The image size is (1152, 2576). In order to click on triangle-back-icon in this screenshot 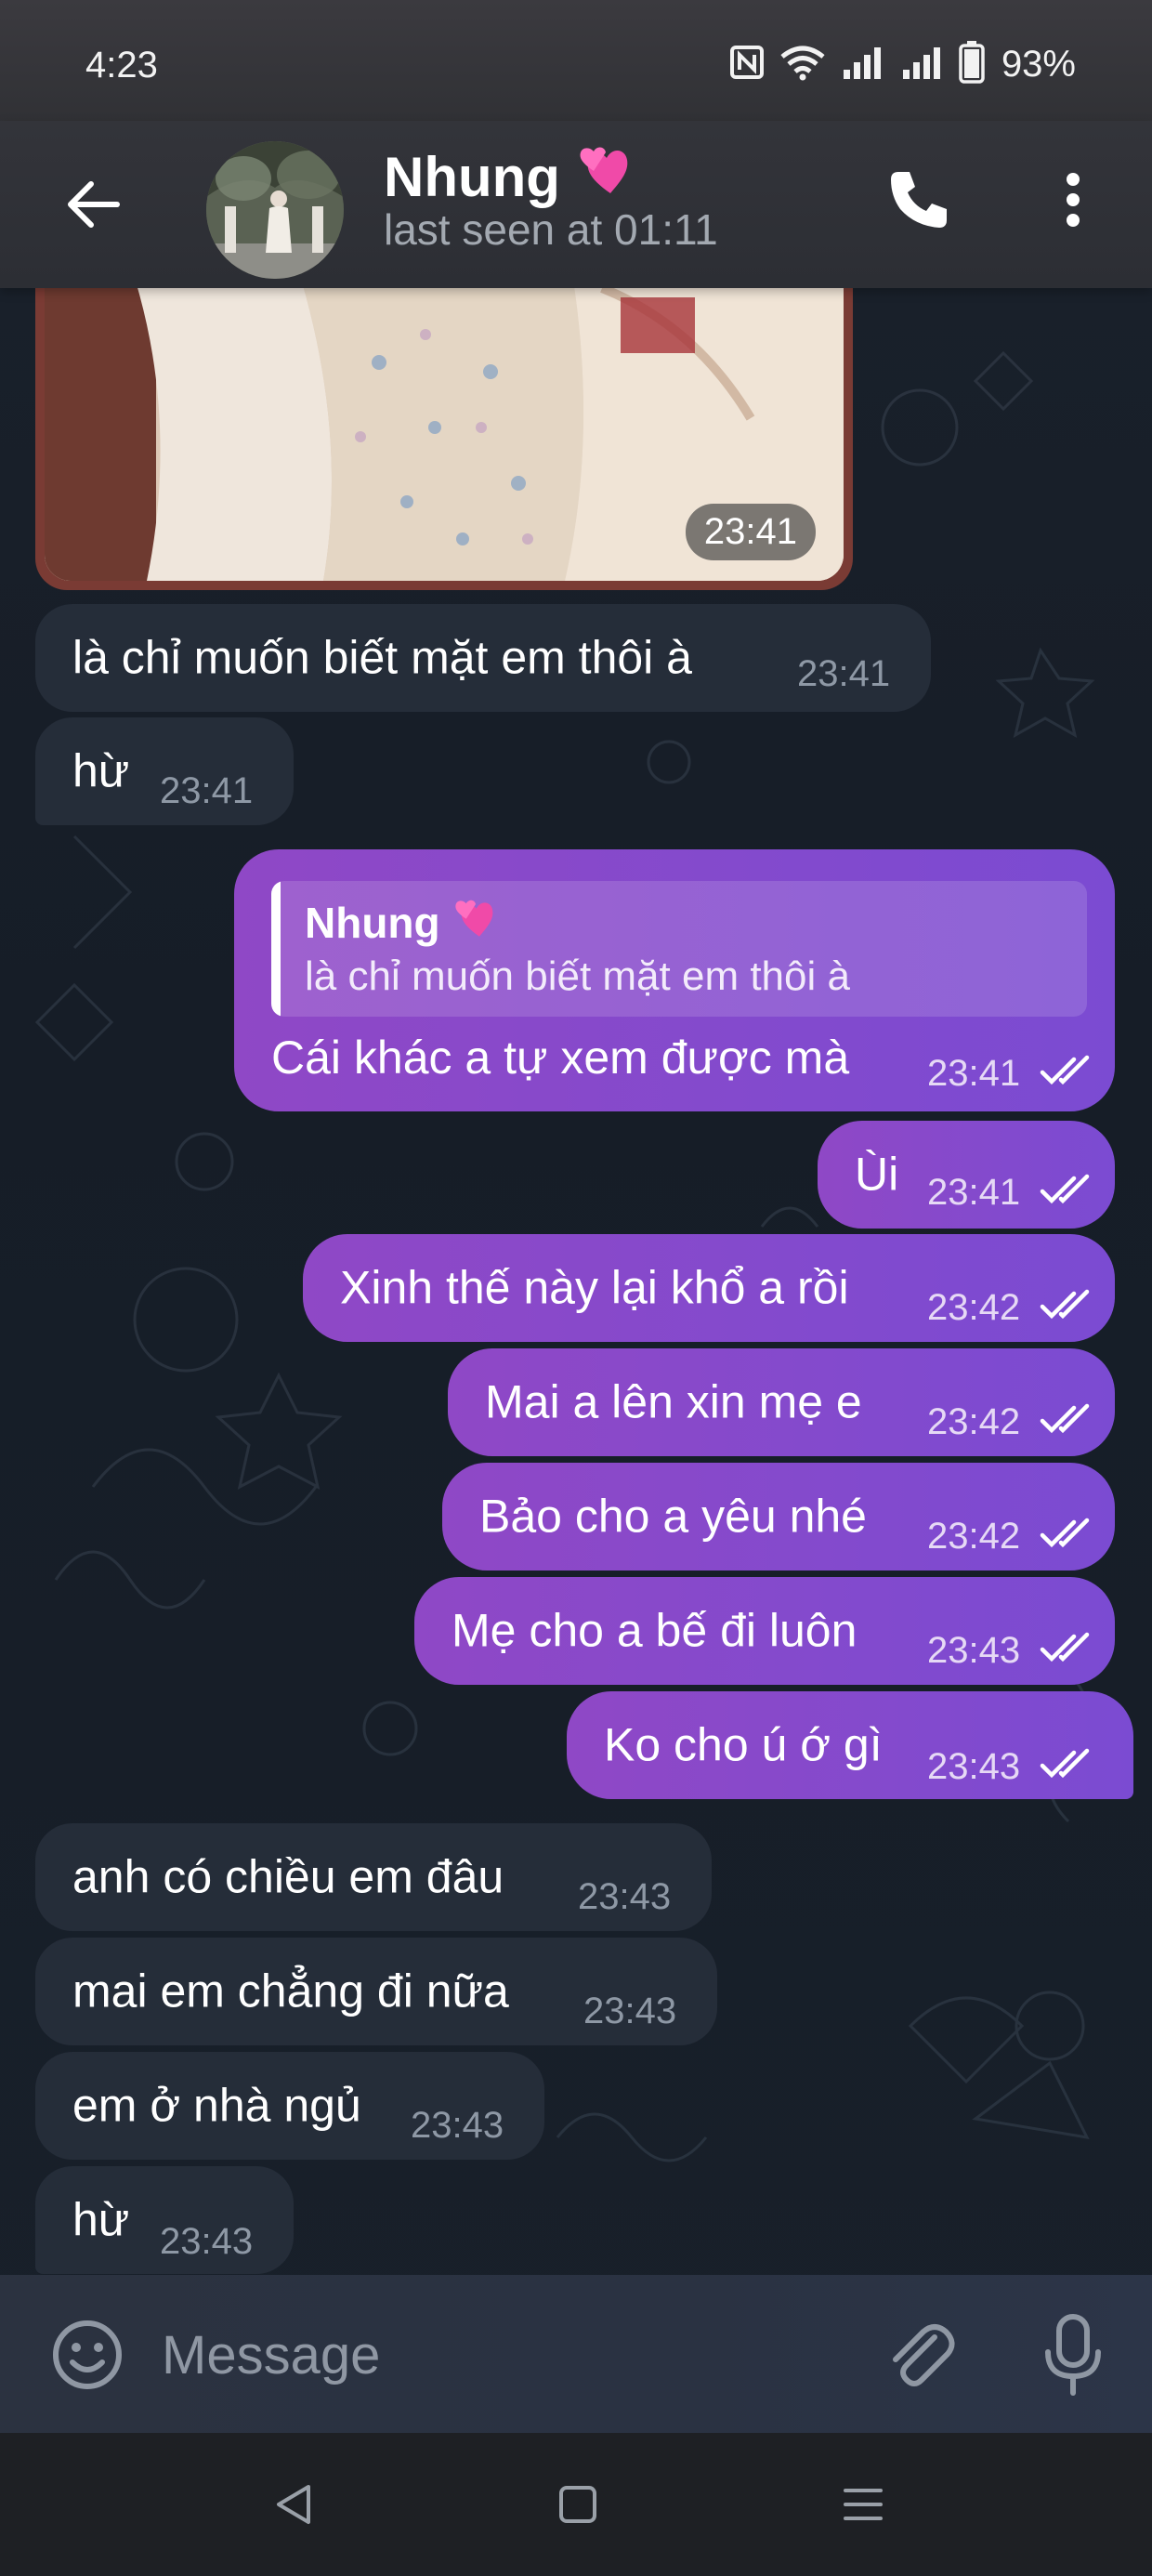, I will do `click(293, 2504)`.